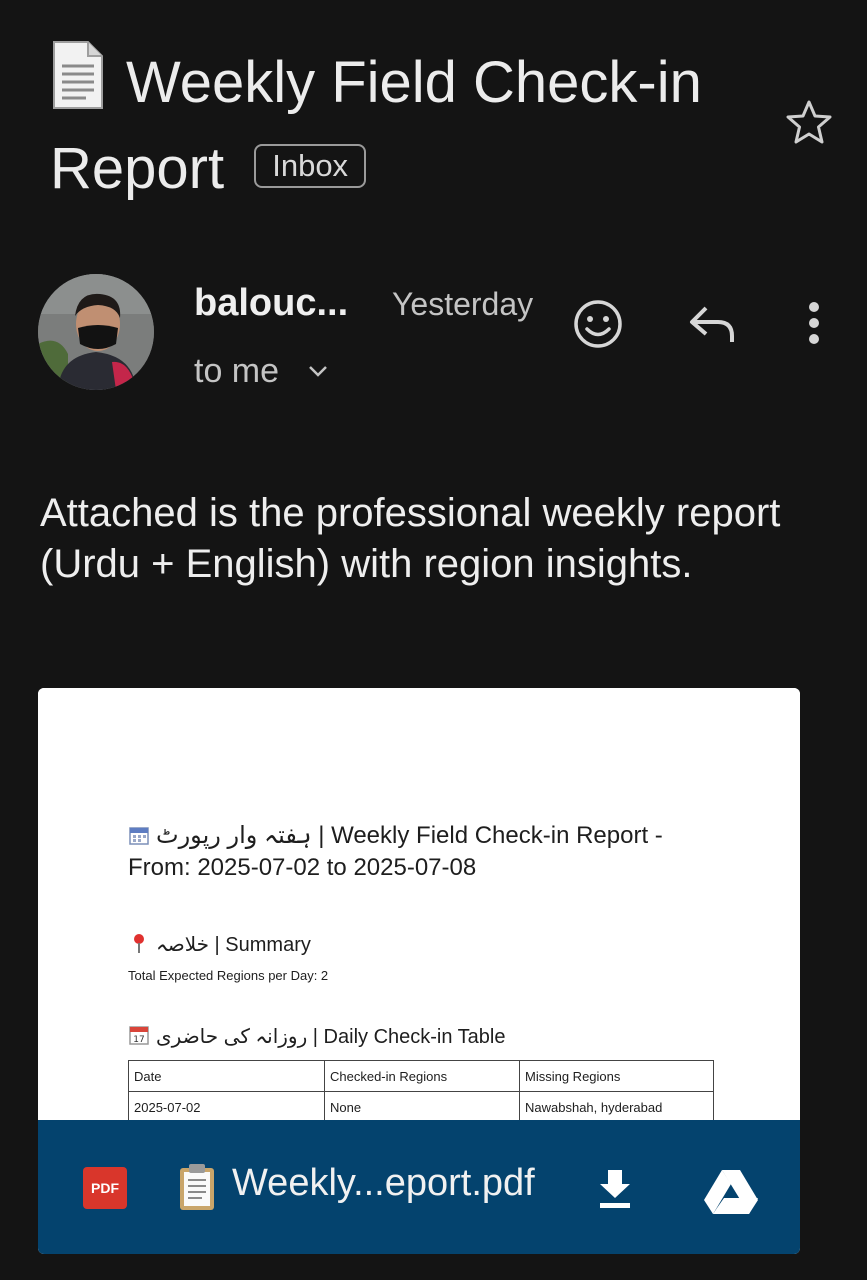 The width and height of the screenshot is (867, 1280). I want to click on drive-icon, so click(731, 1192).